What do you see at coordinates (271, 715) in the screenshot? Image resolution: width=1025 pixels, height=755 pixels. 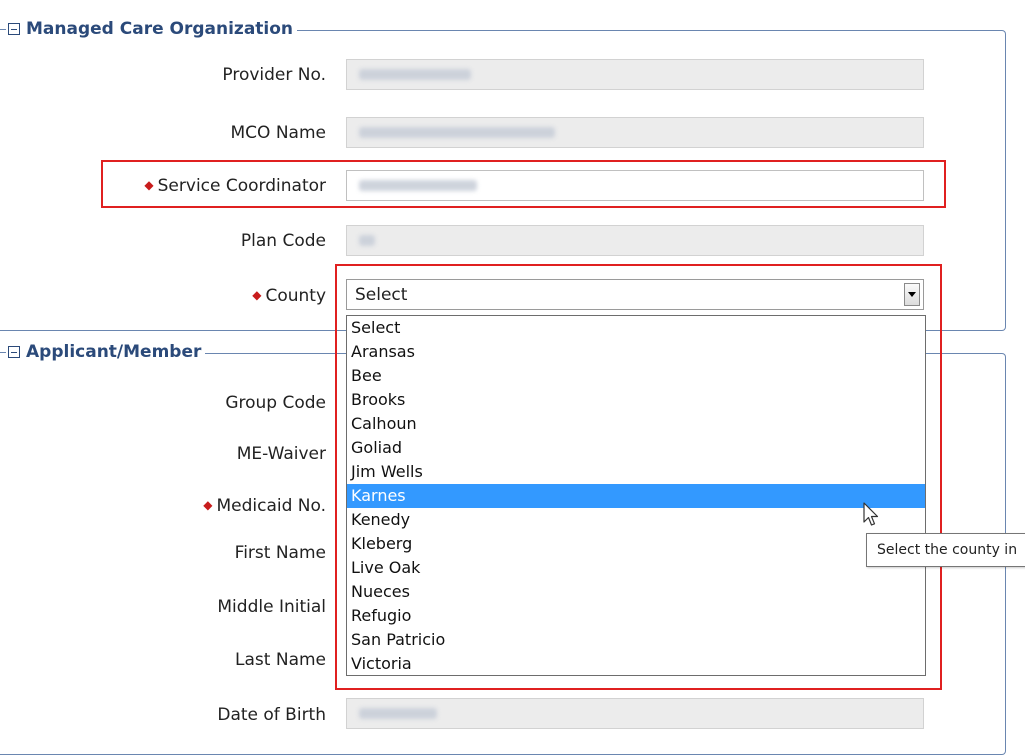 I see `date-of-birth-label: Date of Birth` at bounding box center [271, 715].